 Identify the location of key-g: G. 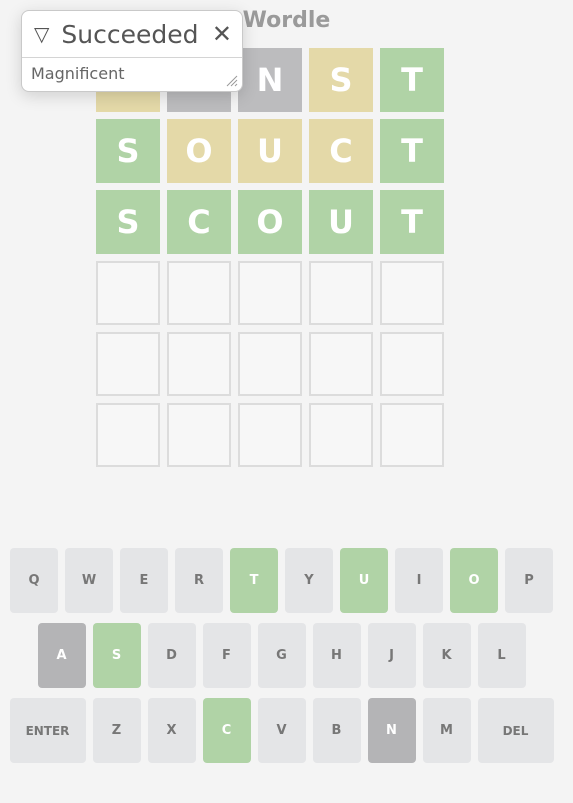
(281, 655).